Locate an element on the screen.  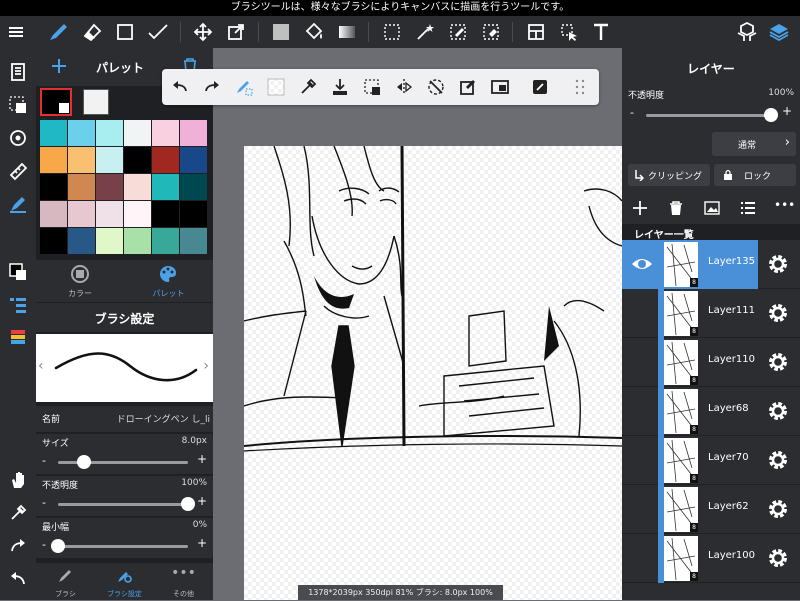
brush-name-row: 名前 ドローイングペン し_li is located at coordinates (124, 419).